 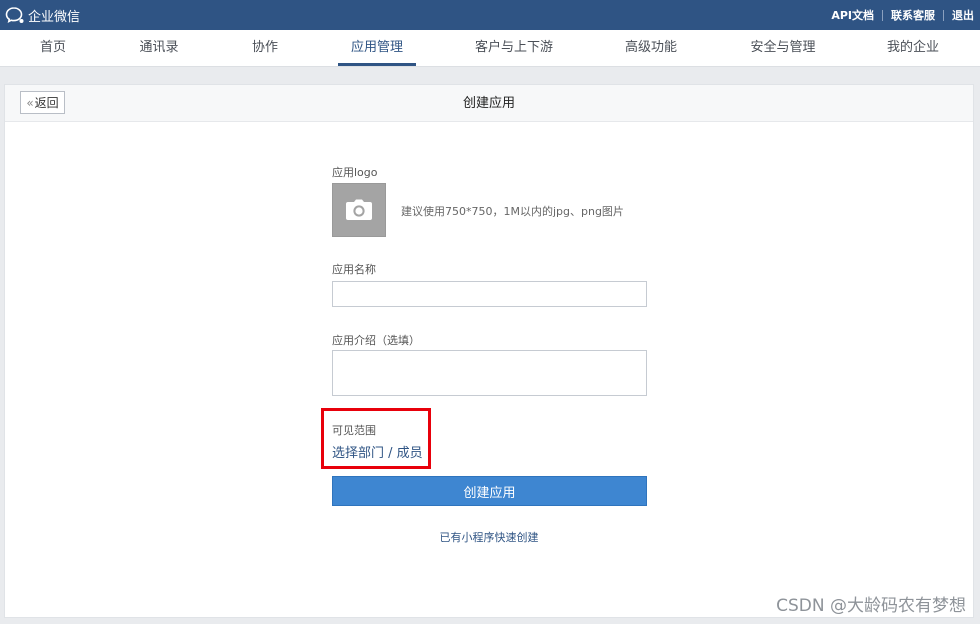 I want to click on mini-program-quick-create-link: 已有小程序快速创建, so click(x=489, y=537).